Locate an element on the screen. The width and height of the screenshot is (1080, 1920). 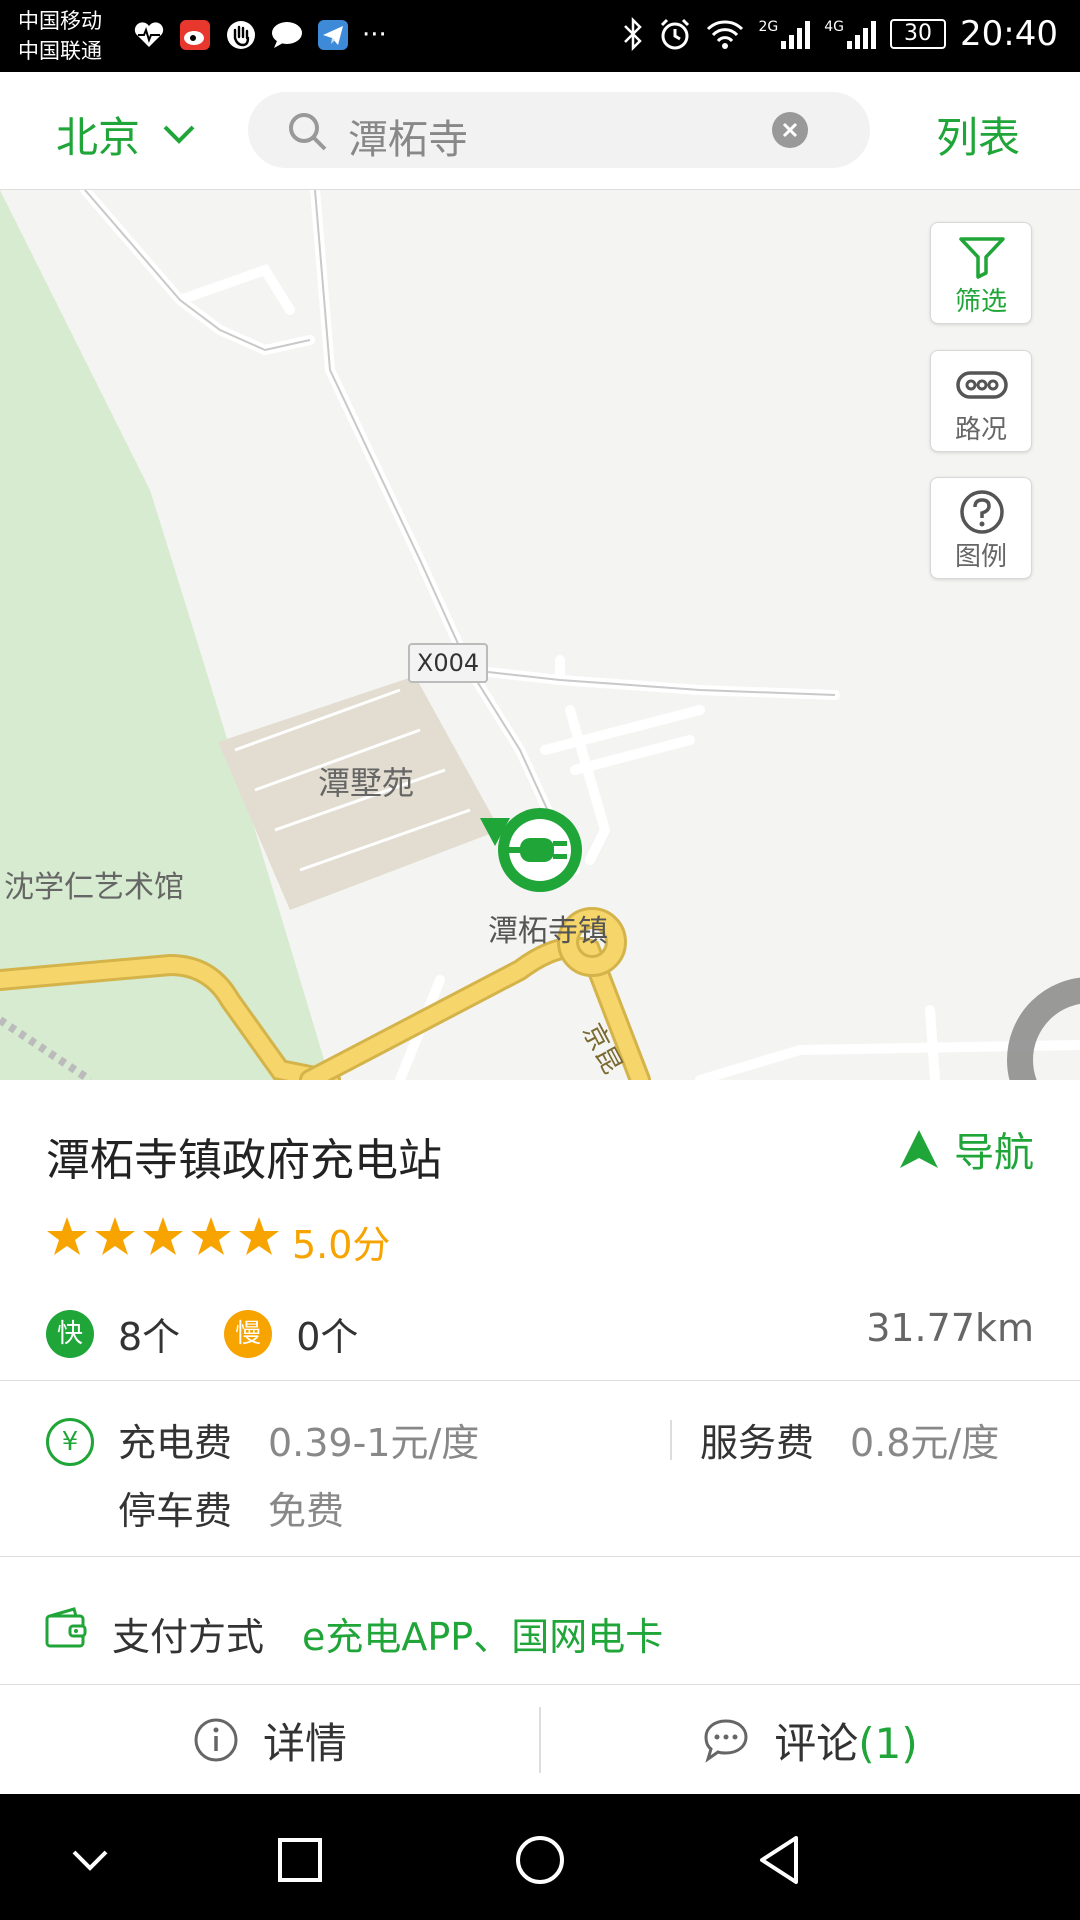
message-icon is located at coordinates (287, 35).